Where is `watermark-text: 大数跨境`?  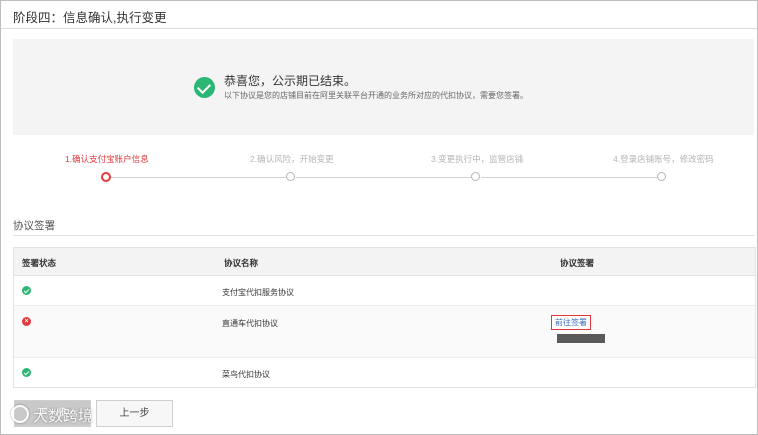 watermark-text: 大数跨境 is located at coordinates (63, 416).